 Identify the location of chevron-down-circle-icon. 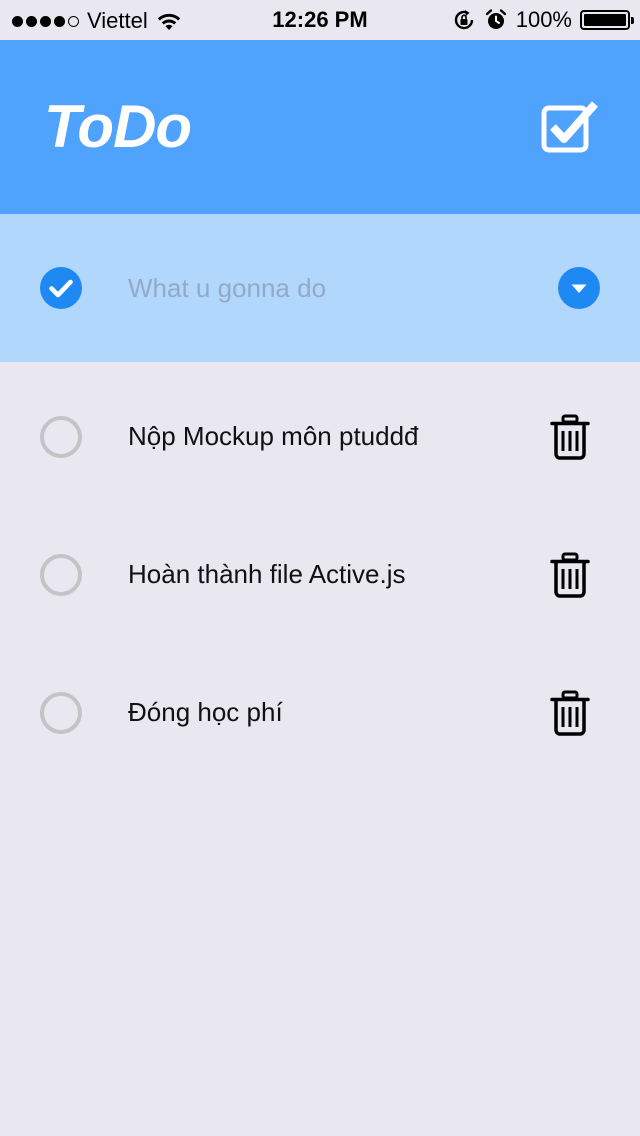
(579, 288).